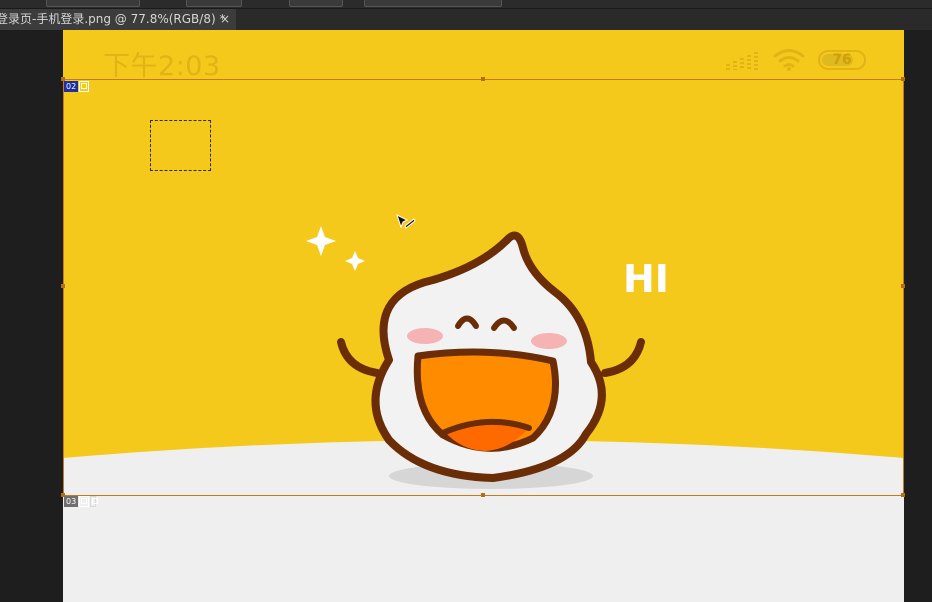  What do you see at coordinates (180, 145) in the screenshot?
I see `selection-marquee` at bounding box center [180, 145].